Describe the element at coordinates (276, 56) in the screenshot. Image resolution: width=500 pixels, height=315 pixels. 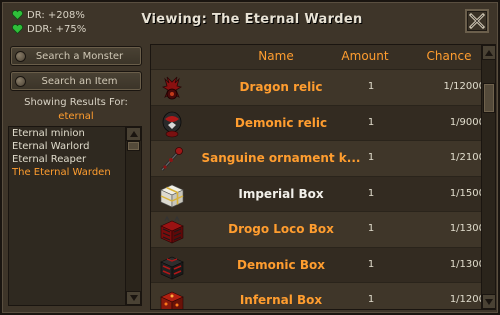
I see `column-header-name: Name` at that location.